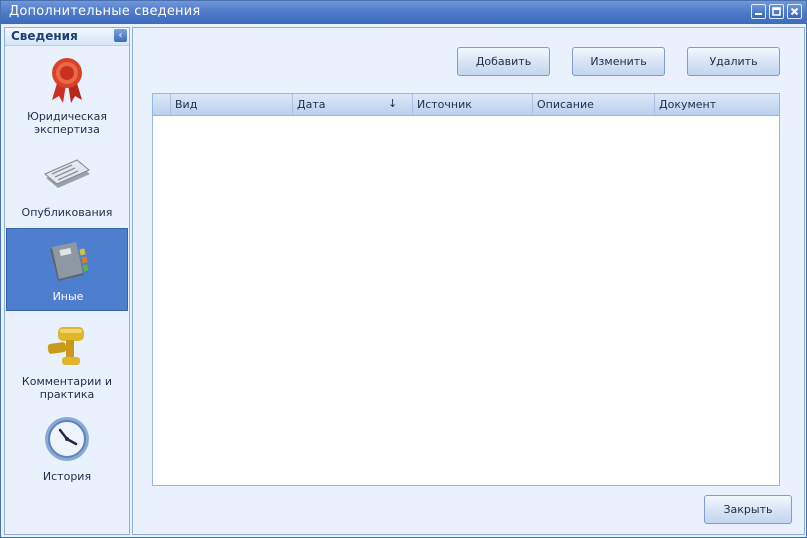  Describe the element at coordinates (594, 104) in the screenshot. I see `column-header-description: Описание` at that location.